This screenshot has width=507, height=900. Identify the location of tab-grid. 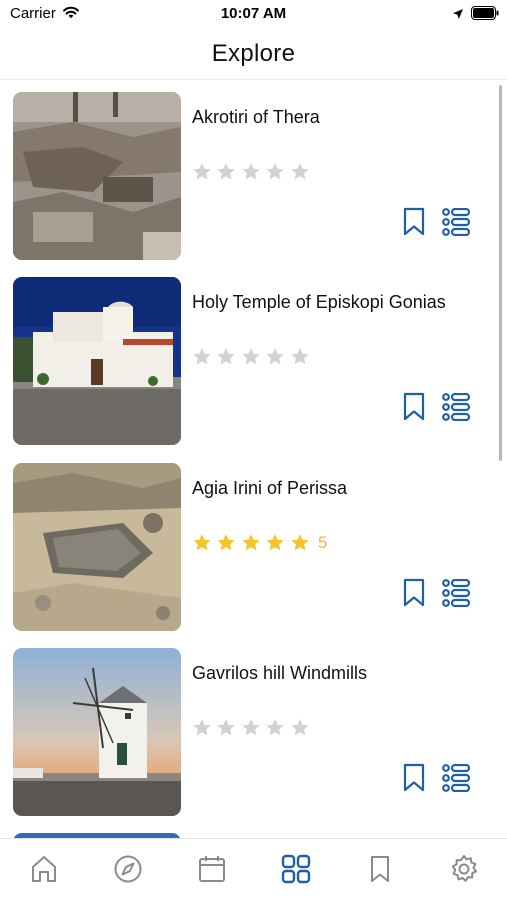
(296, 869).